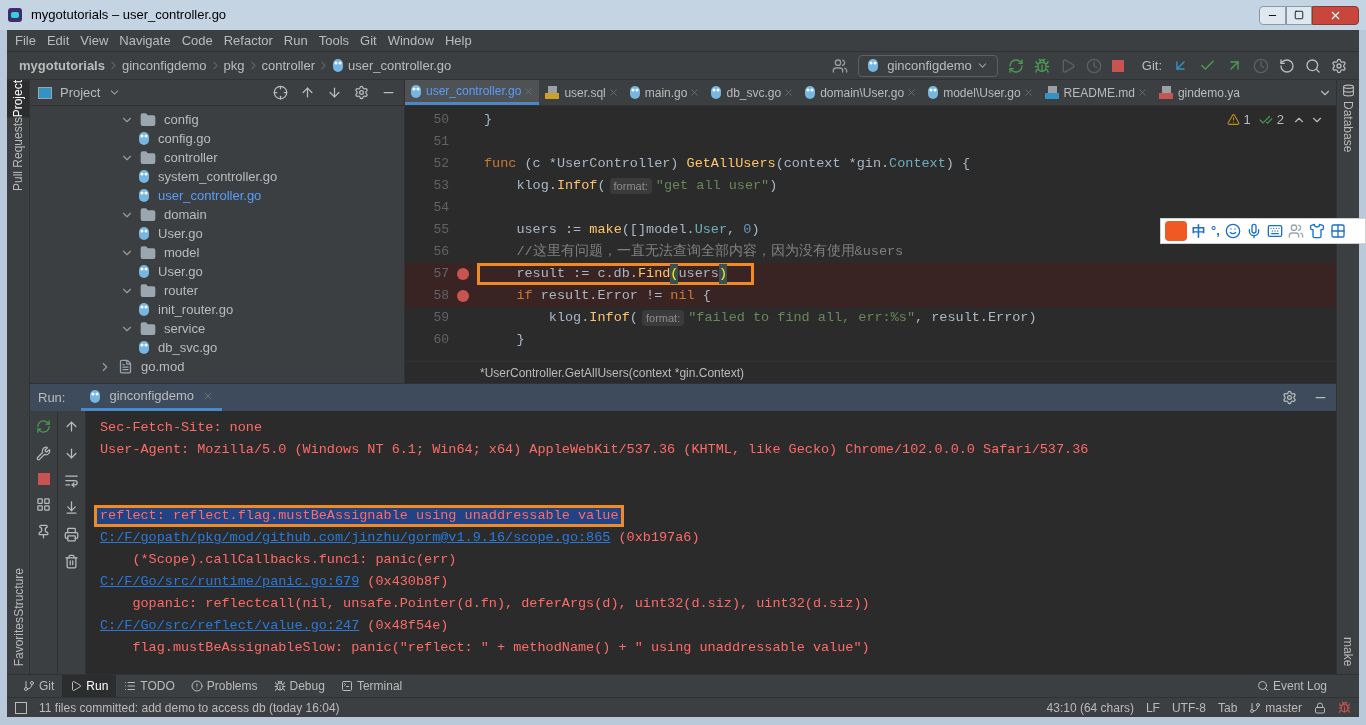 This screenshot has height=725, width=1366. What do you see at coordinates (752, 92) in the screenshot?
I see `editor-tab: db_svc.go` at bounding box center [752, 92].